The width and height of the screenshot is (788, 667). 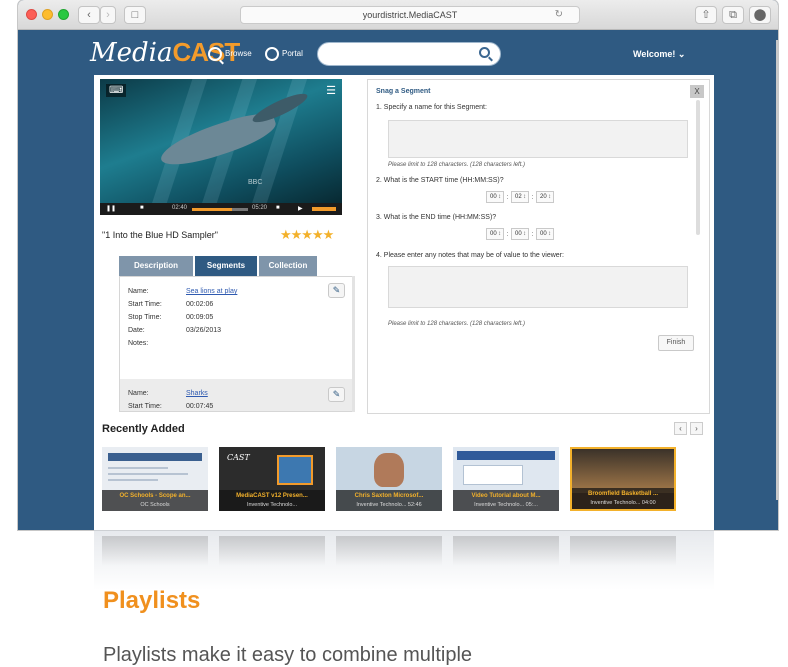 What do you see at coordinates (278, 208) in the screenshot?
I see `fullscreen-icon: ■` at bounding box center [278, 208].